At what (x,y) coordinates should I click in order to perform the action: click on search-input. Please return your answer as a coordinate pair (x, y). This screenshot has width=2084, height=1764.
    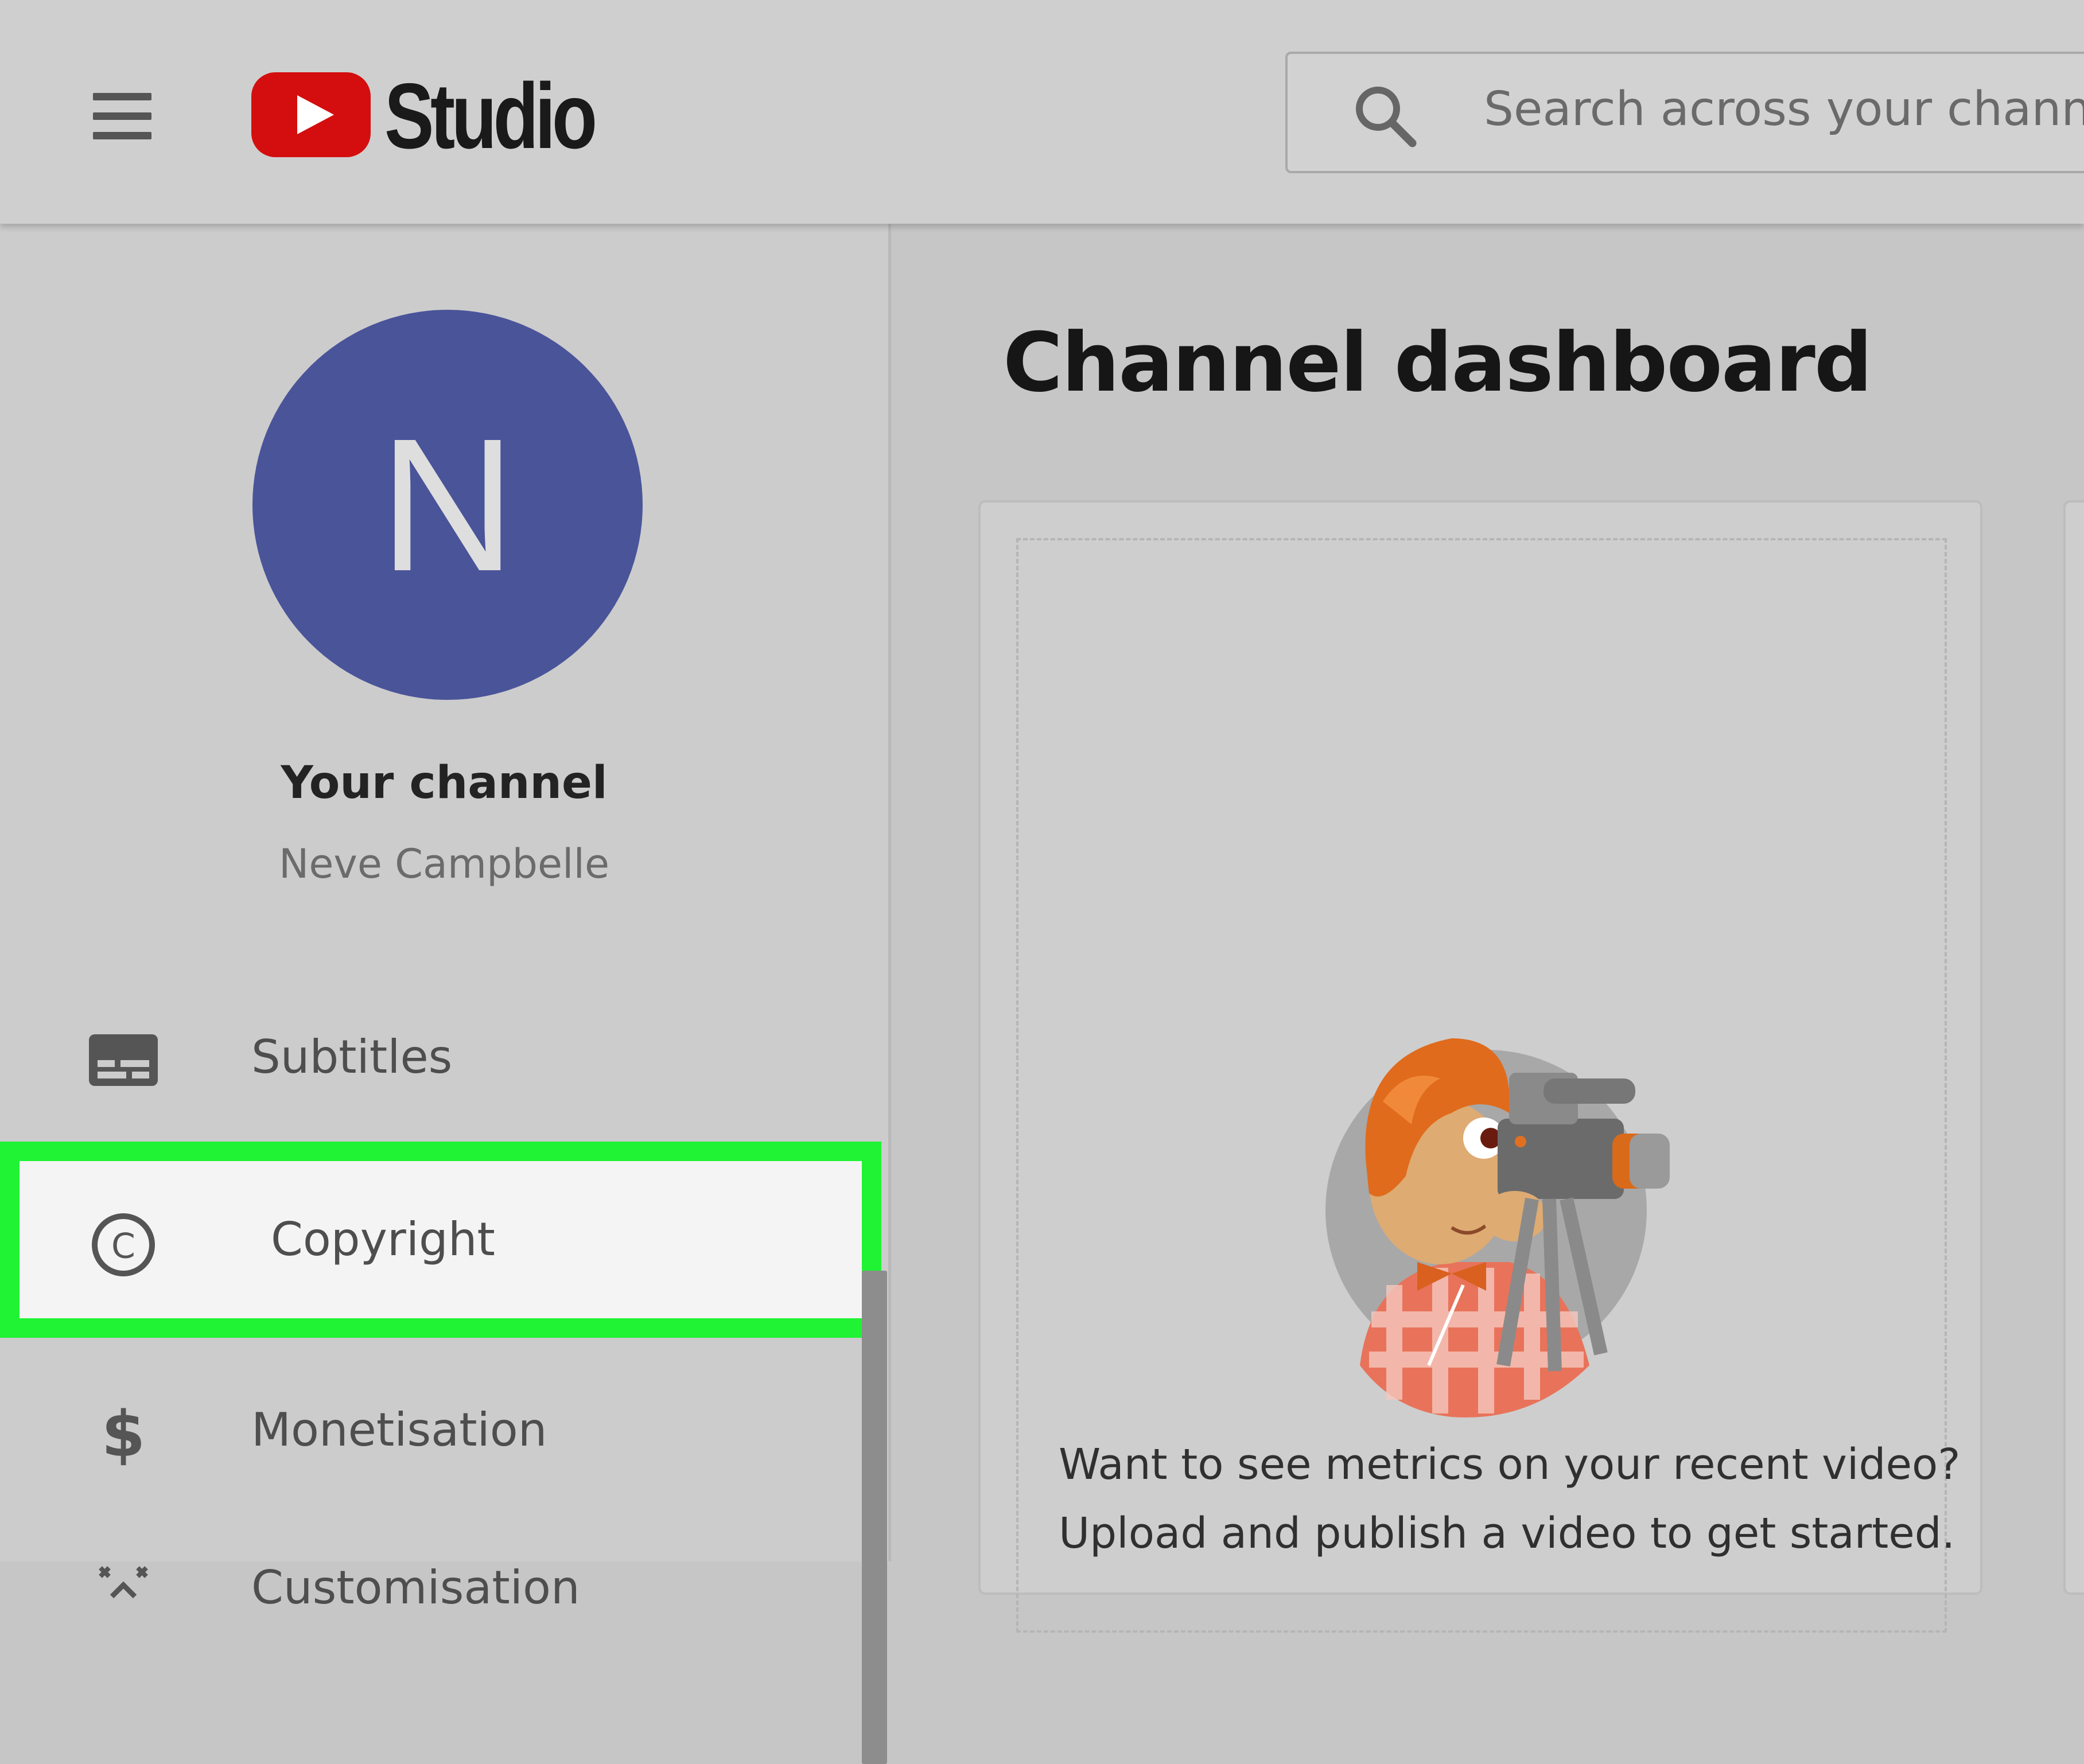
    Looking at the image, I should click on (1783, 109).